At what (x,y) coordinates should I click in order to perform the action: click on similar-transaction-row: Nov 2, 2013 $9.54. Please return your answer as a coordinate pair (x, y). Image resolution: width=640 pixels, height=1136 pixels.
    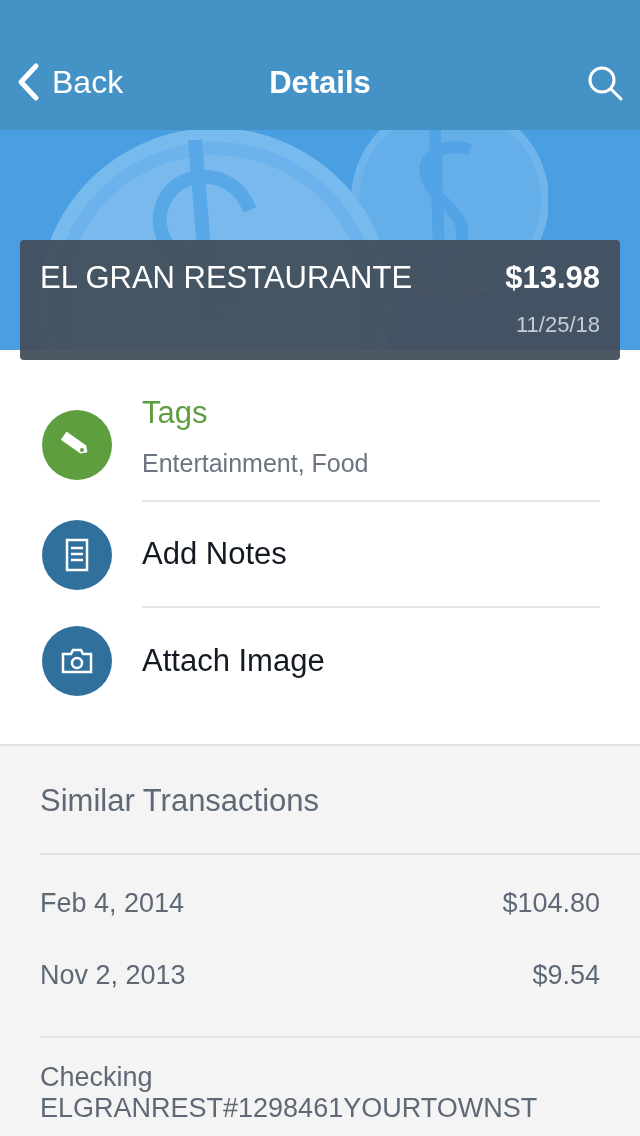
    Looking at the image, I should click on (320, 975).